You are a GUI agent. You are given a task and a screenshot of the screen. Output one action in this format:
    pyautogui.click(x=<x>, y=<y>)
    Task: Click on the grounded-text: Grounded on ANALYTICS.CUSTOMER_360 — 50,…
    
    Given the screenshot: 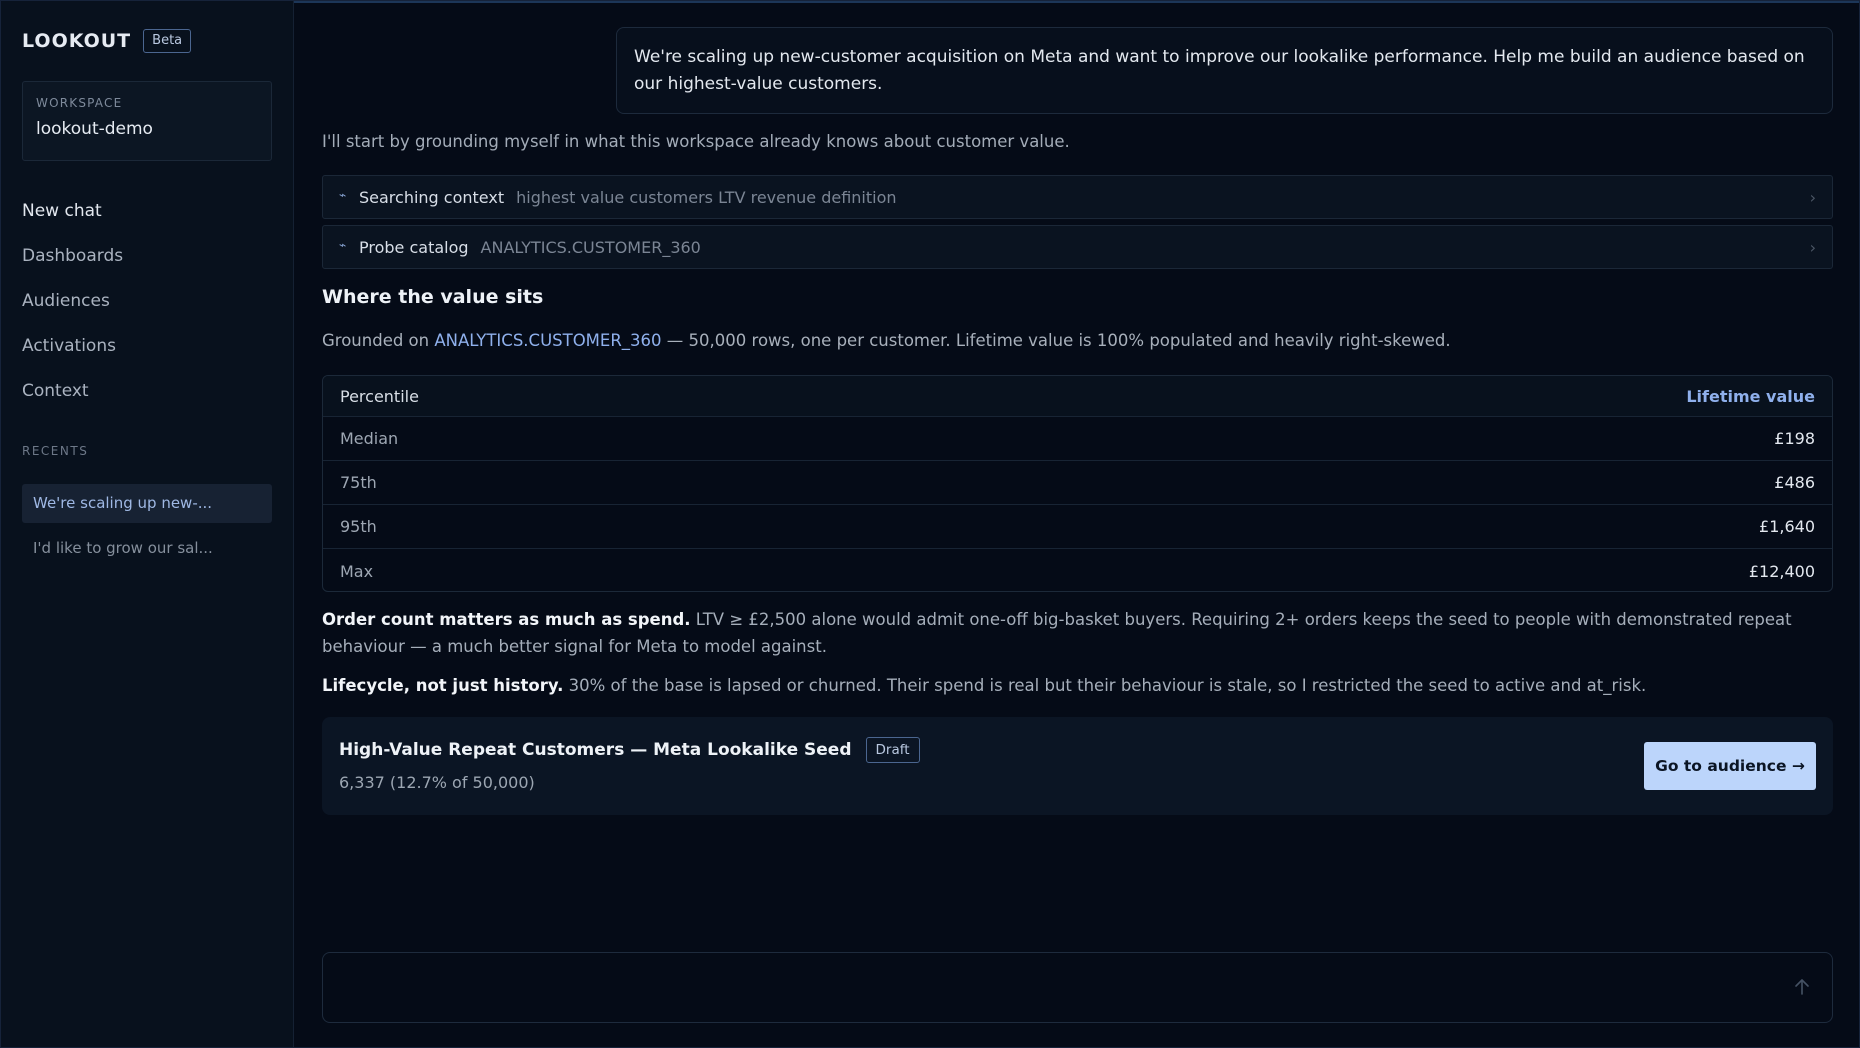 What is the action you would take?
    pyautogui.click(x=886, y=340)
    